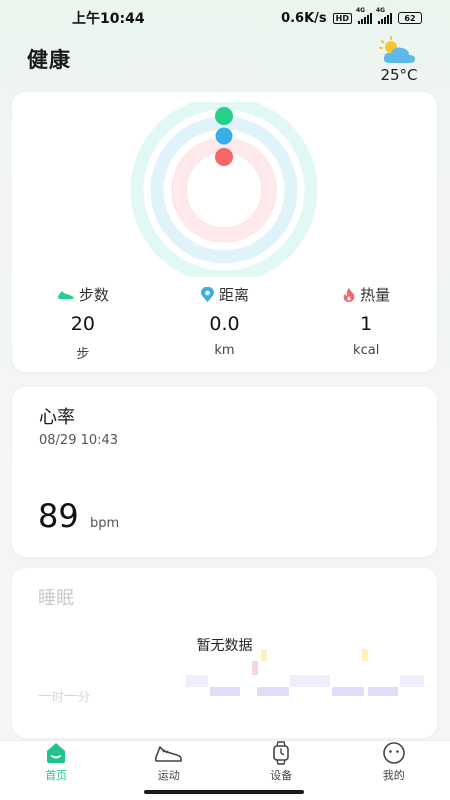 This screenshot has width=450, height=800. What do you see at coordinates (58, 516) in the screenshot?
I see `heart-rate-value: 89` at bounding box center [58, 516].